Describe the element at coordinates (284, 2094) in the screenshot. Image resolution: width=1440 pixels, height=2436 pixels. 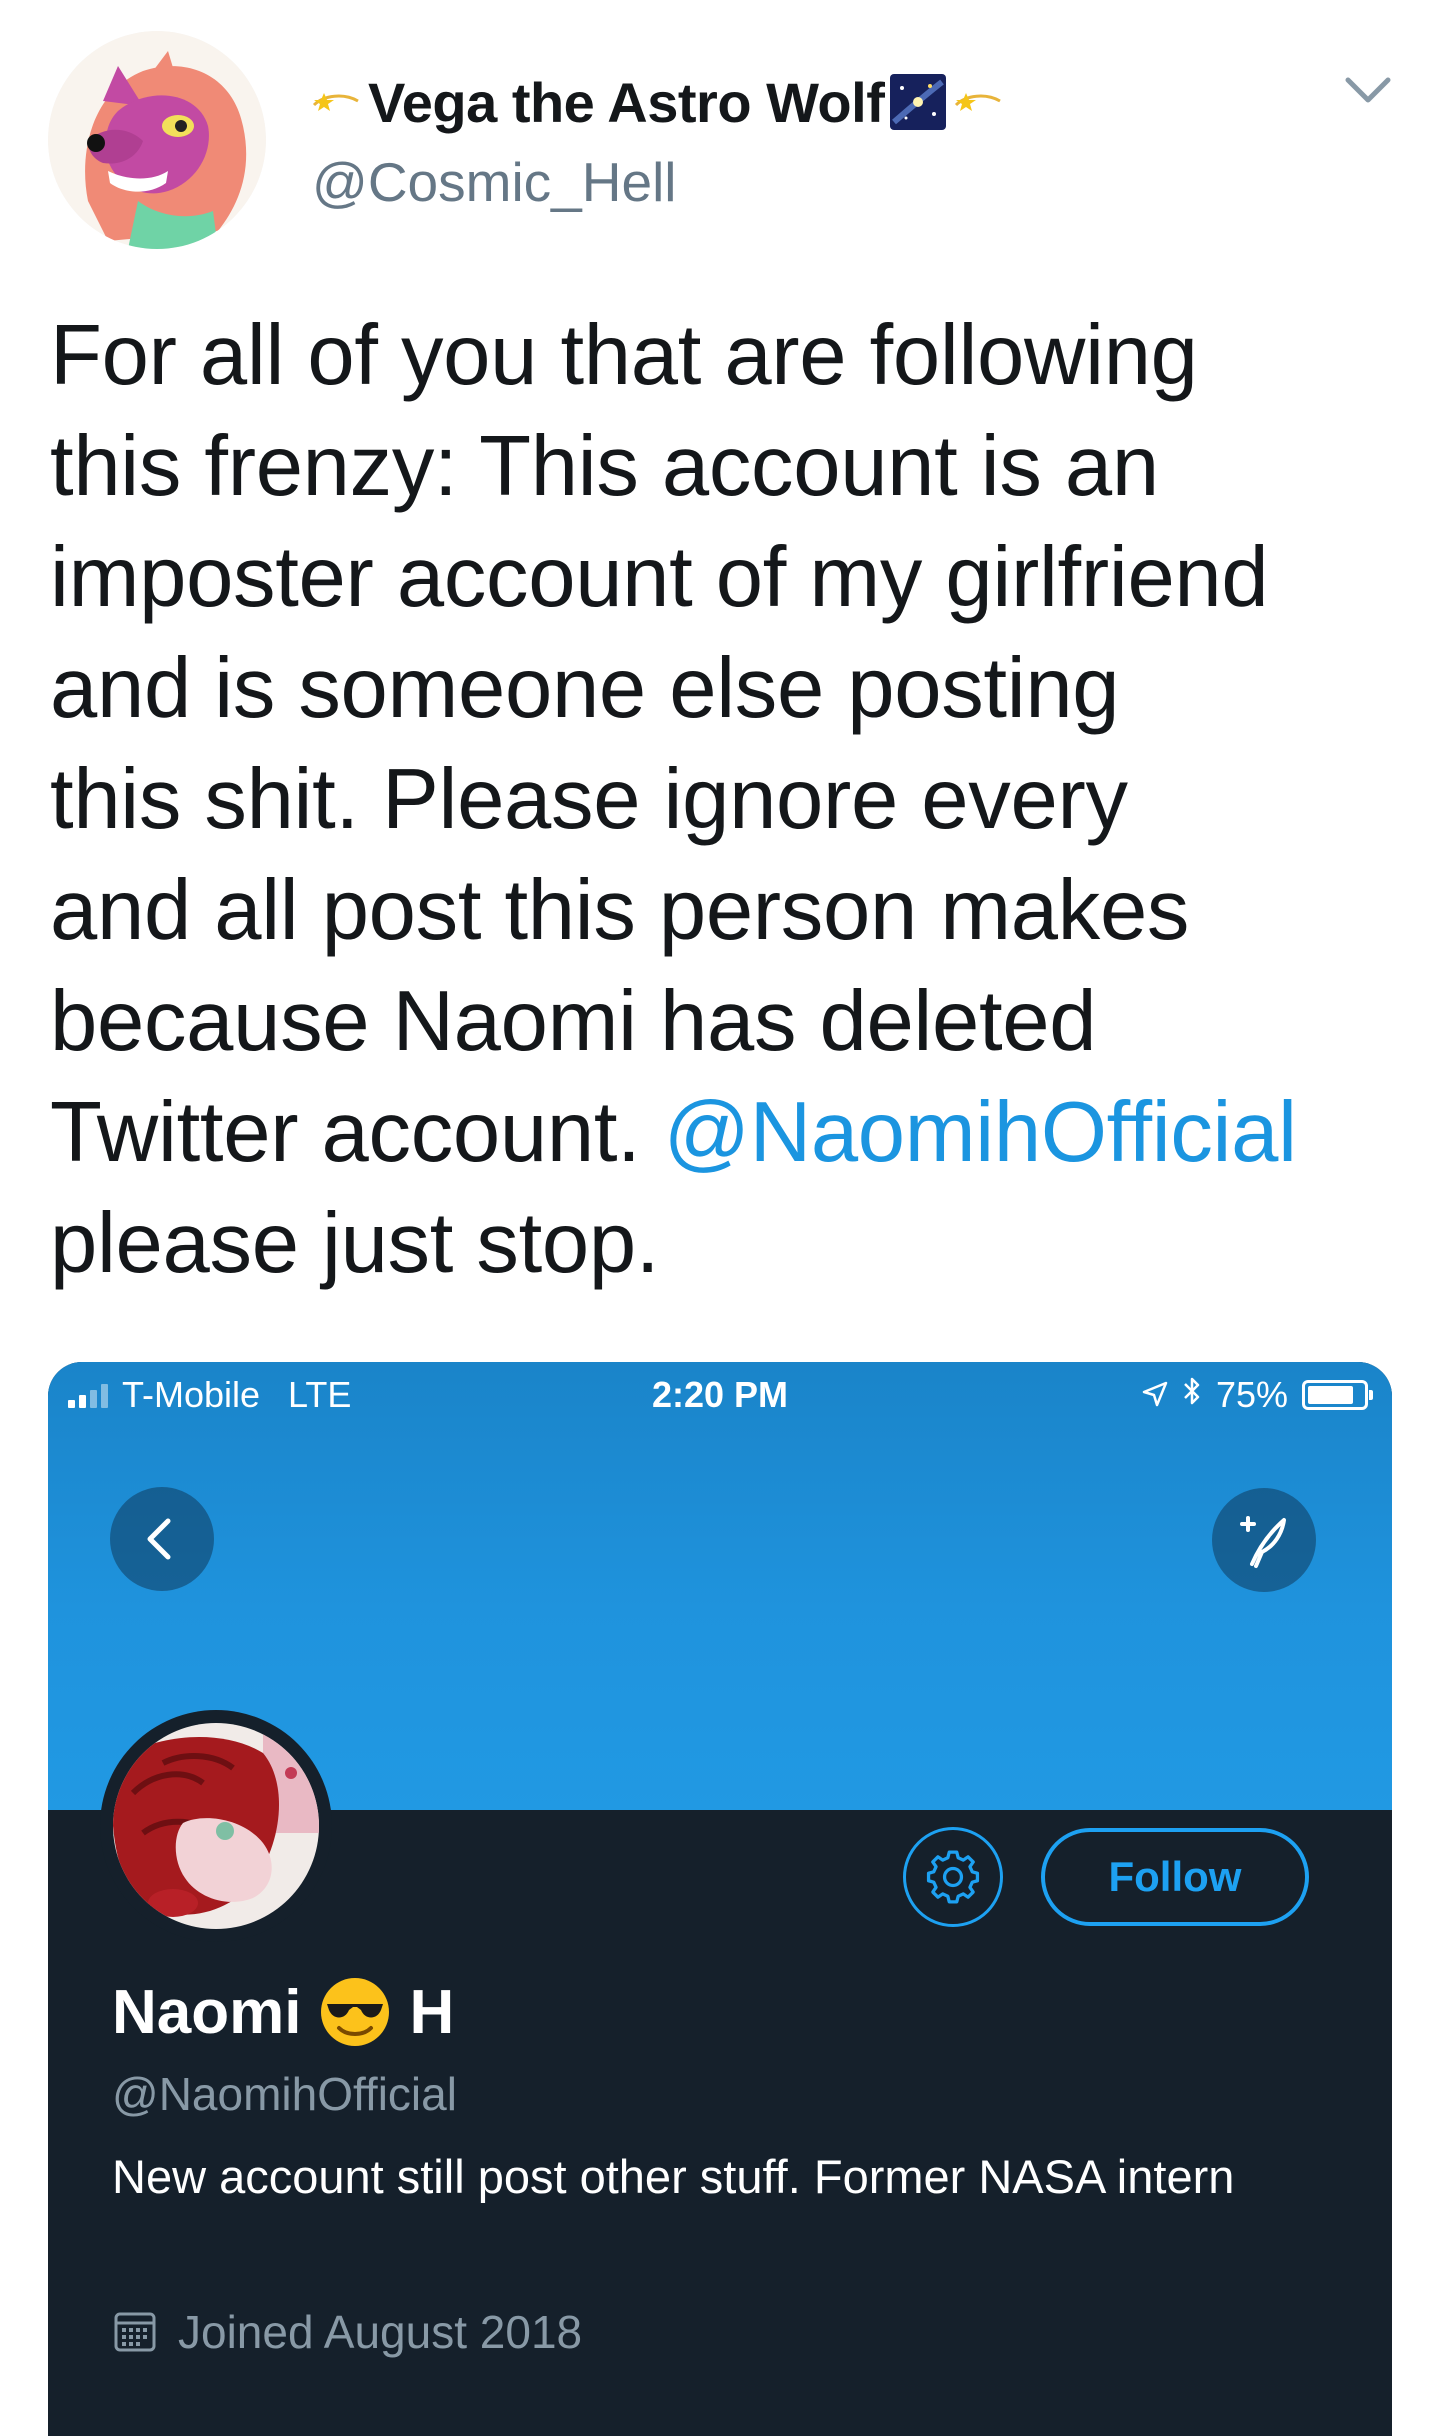
I see `profile-handle: @NaomihOfficial` at that location.